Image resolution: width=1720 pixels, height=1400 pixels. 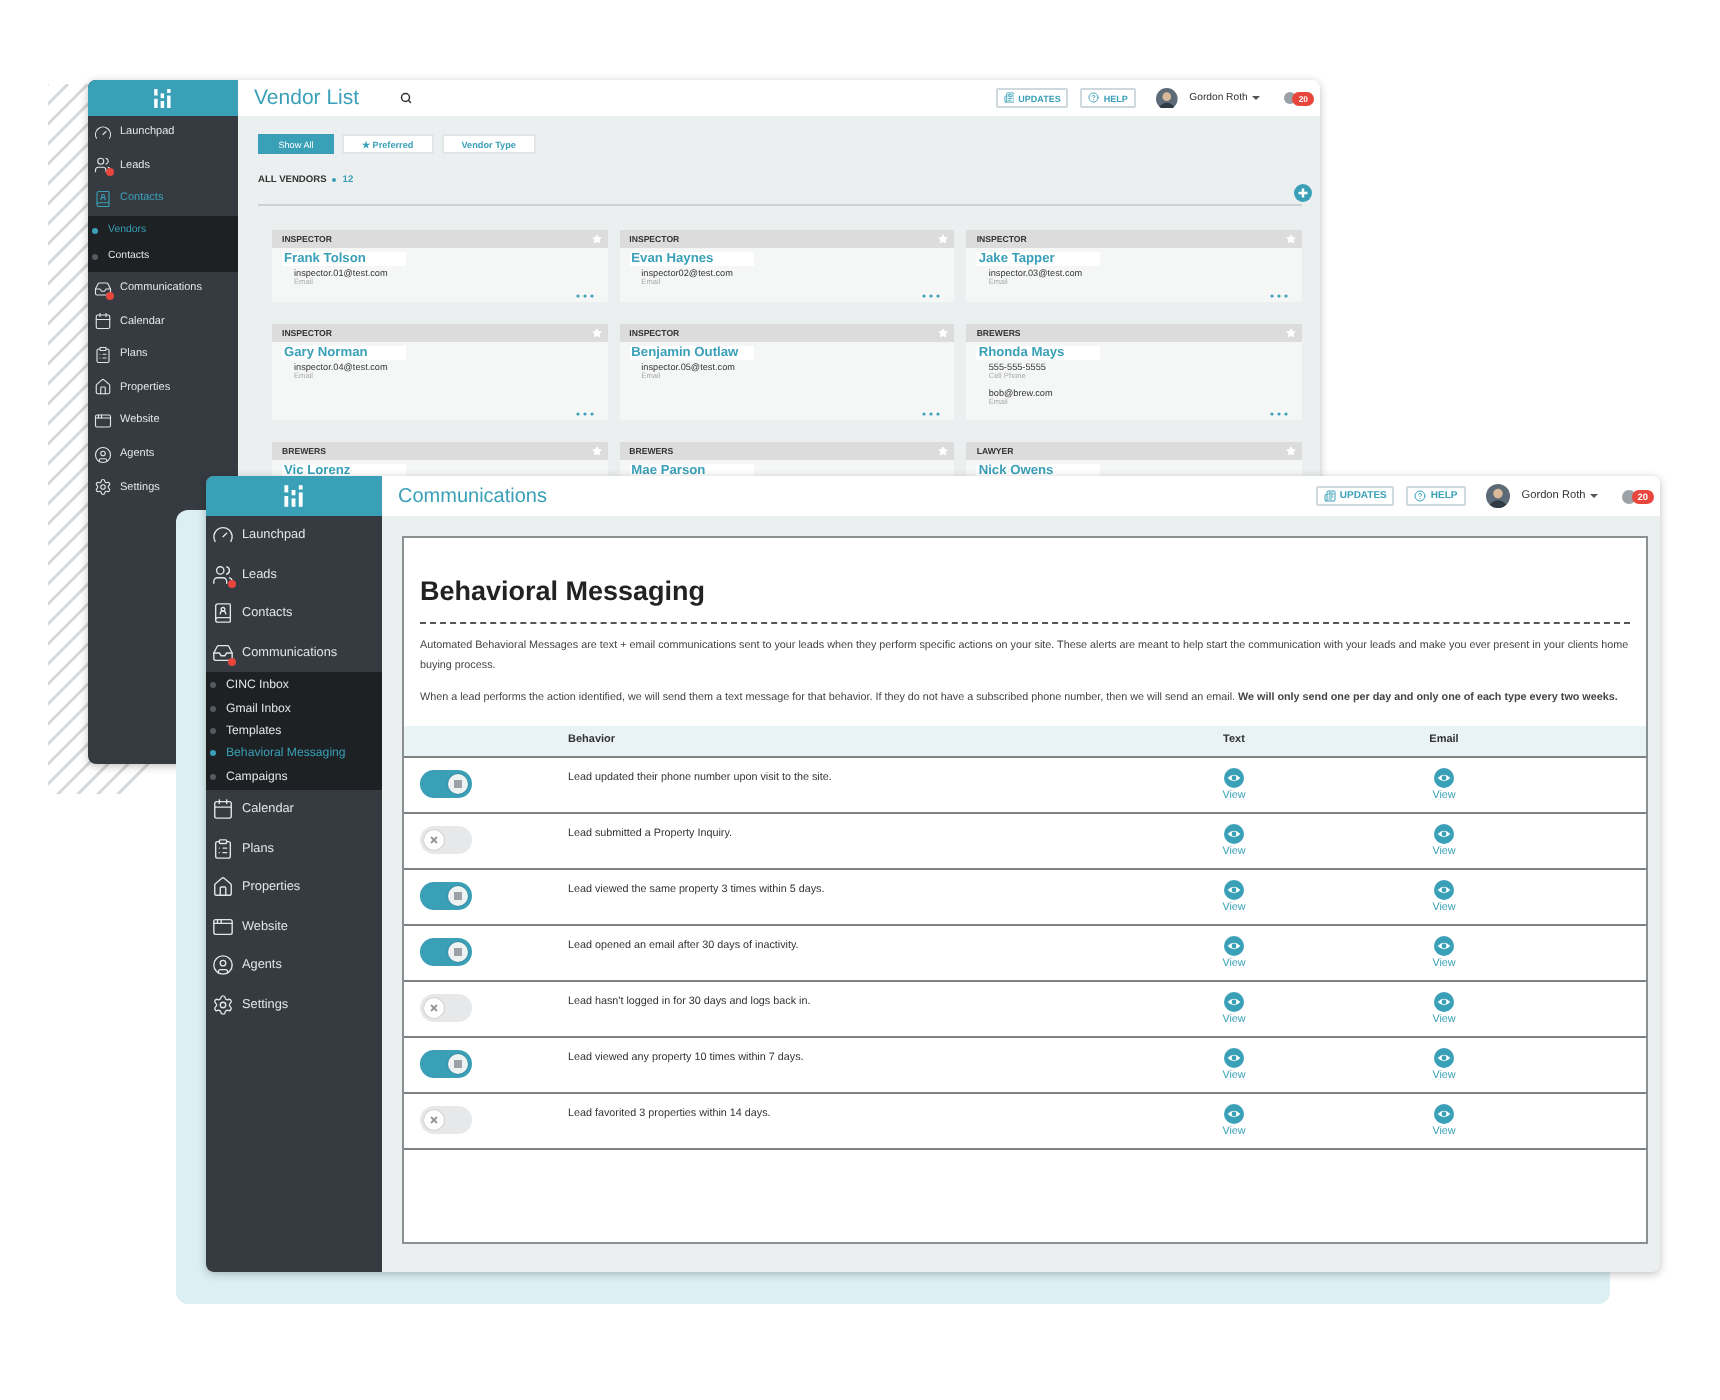 What do you see at coordinates (1025, 600) in the screenshot?
I see `page-title: Behavioral Messaging` at bounding box center [1025, 600].